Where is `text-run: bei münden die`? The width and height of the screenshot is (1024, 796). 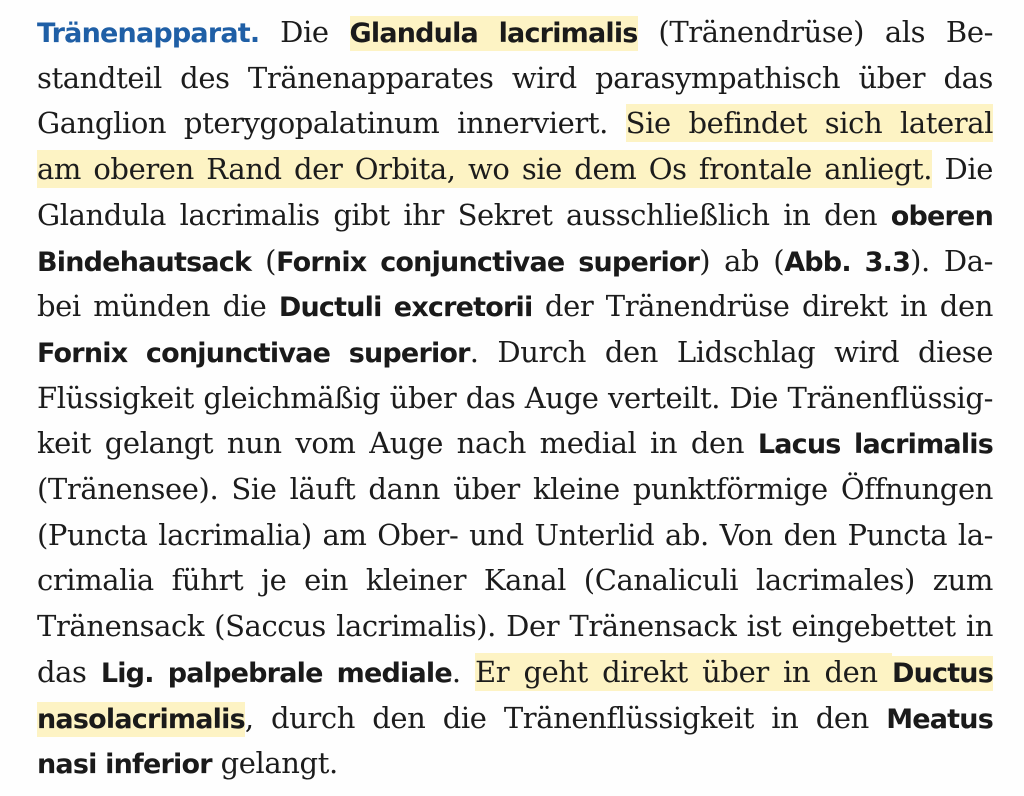
text-run: bei münden die is located at coordinates (158, 306).